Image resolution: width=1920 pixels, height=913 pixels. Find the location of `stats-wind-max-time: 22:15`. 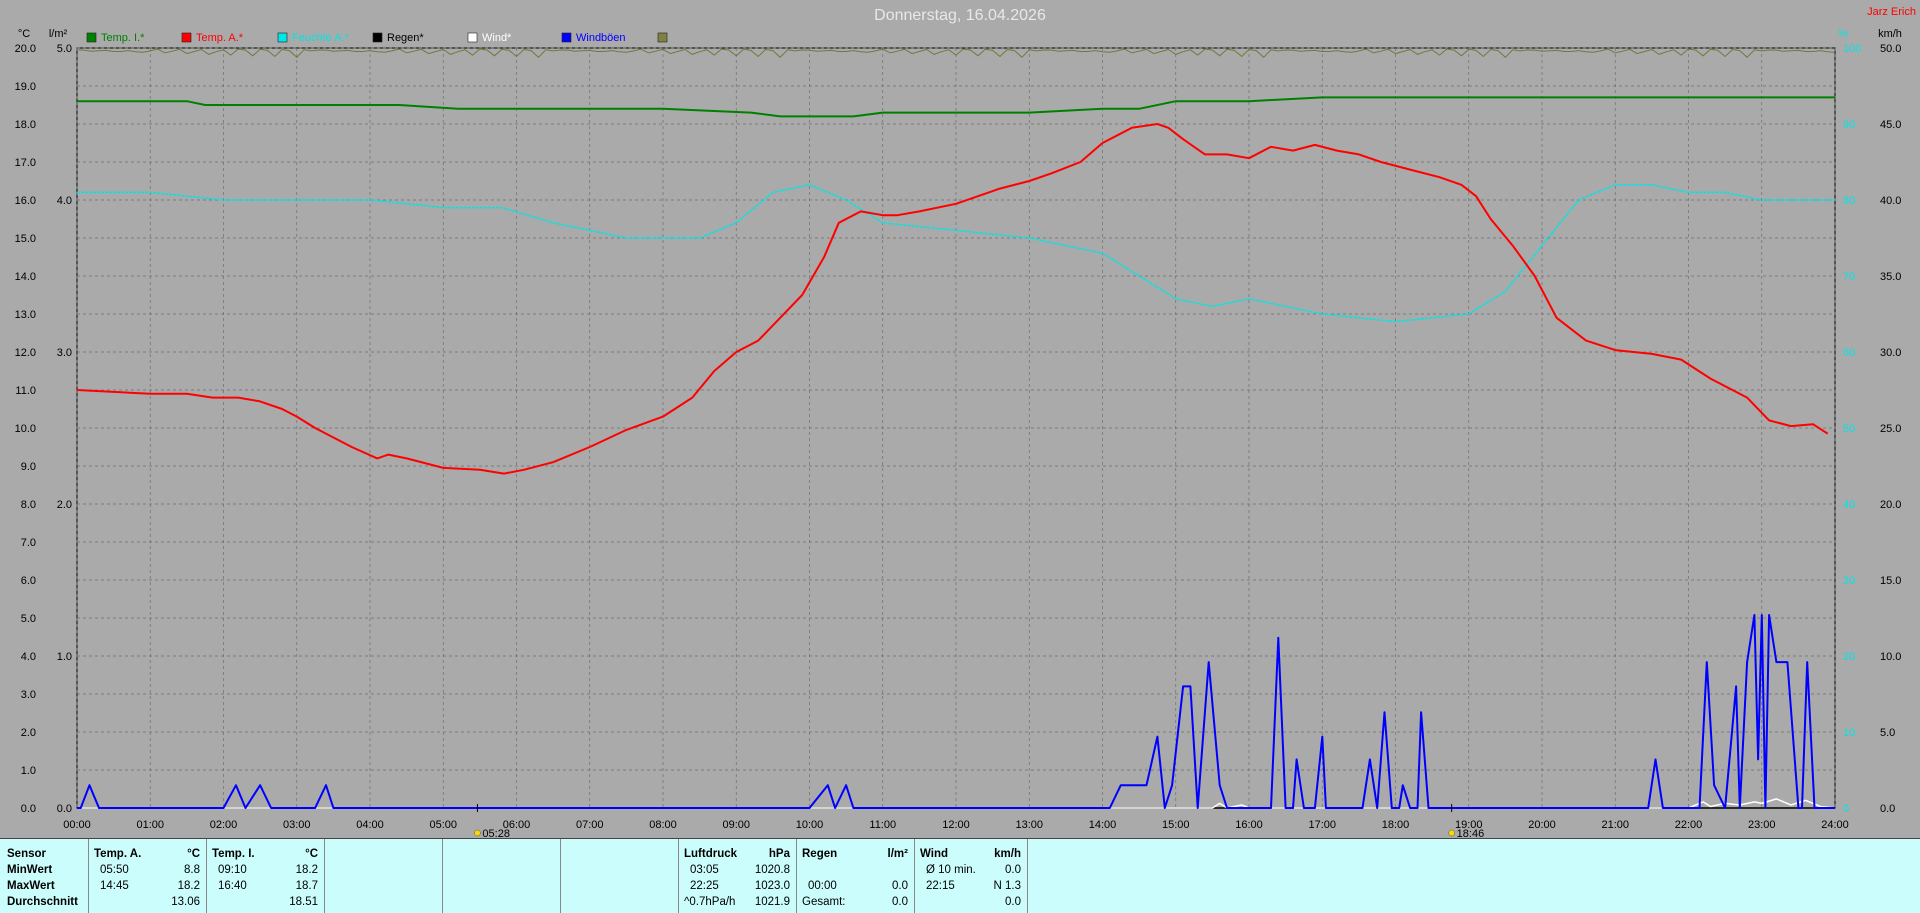

stats-wind-max-time: 22:15 is located at coordinates (940, 886).